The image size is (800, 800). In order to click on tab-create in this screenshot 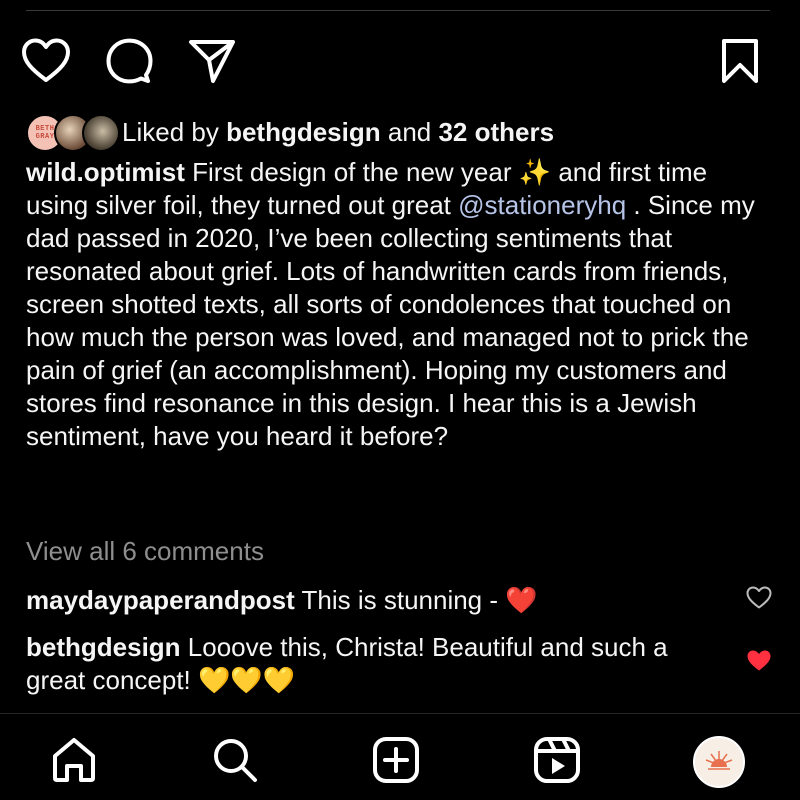, I will do `click(396, 762)`.